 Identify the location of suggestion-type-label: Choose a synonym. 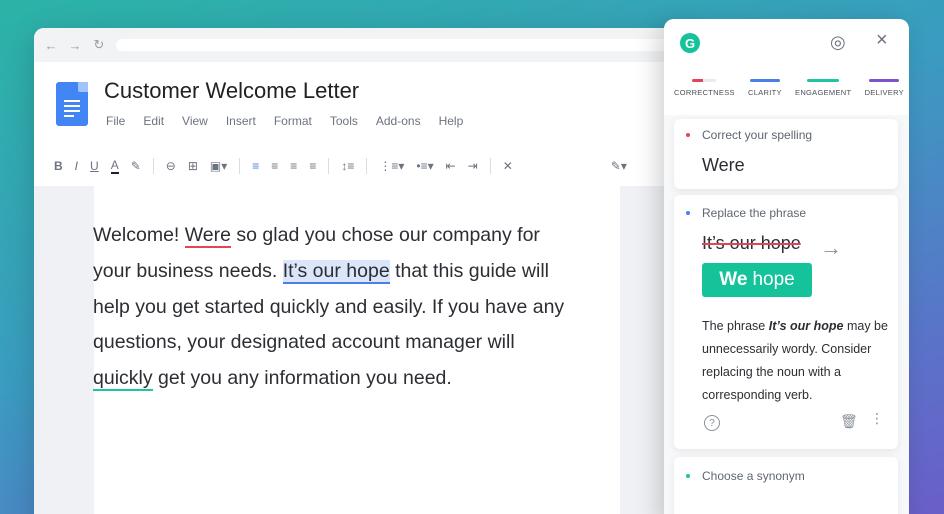
(753, 476).